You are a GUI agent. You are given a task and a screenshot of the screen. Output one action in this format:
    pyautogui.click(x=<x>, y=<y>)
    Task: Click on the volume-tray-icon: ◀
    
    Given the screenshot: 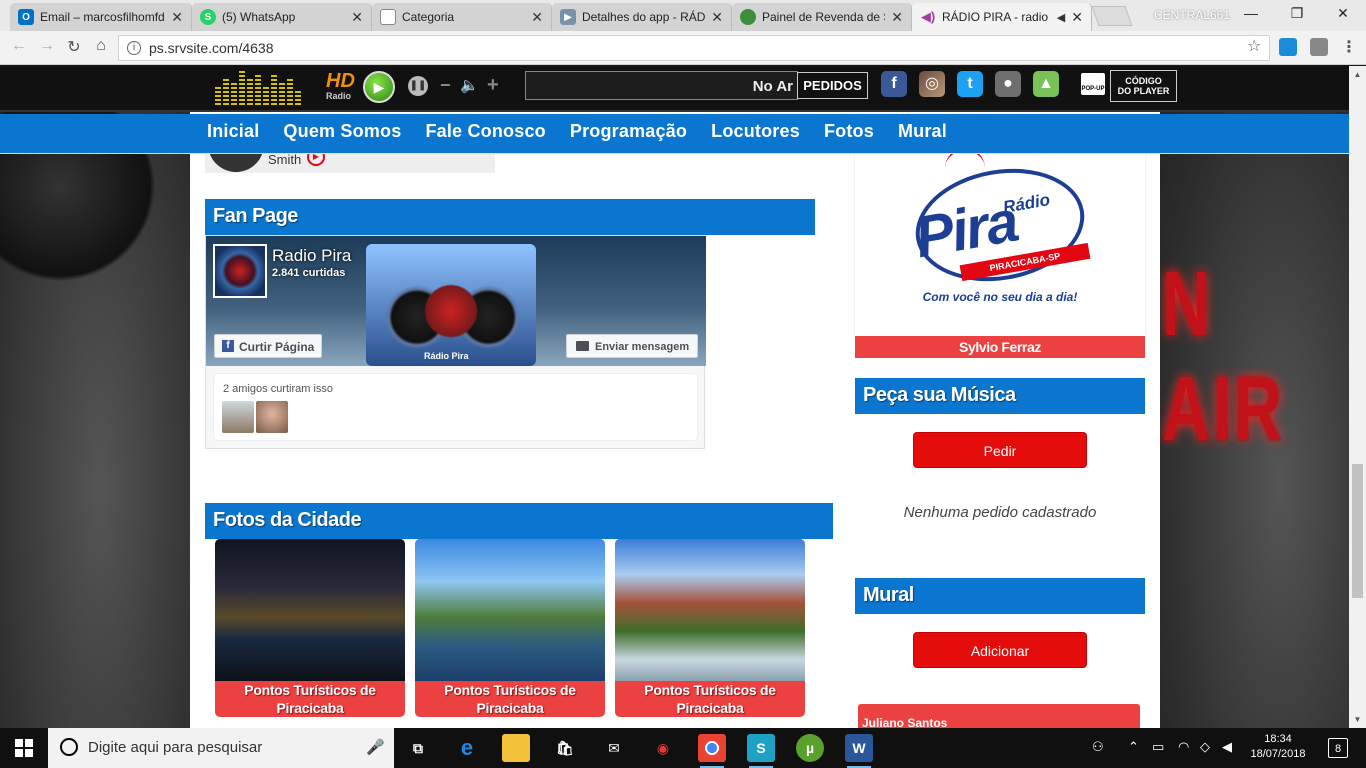 What is the action you would take?
    pyautogui.click(x=1227, y=747)
    